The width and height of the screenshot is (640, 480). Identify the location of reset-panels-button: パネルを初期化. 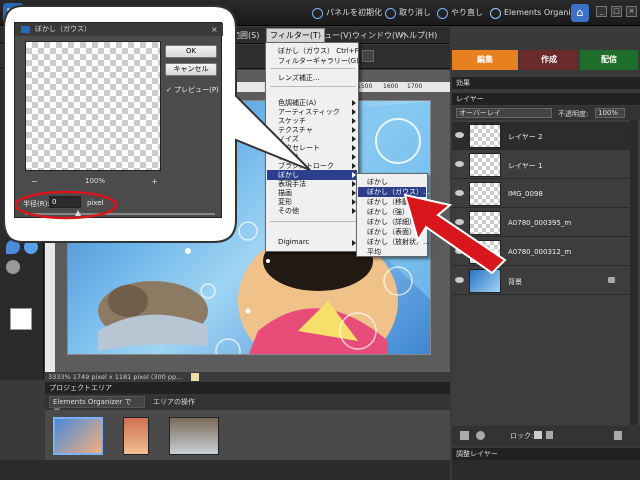
(347, 13).